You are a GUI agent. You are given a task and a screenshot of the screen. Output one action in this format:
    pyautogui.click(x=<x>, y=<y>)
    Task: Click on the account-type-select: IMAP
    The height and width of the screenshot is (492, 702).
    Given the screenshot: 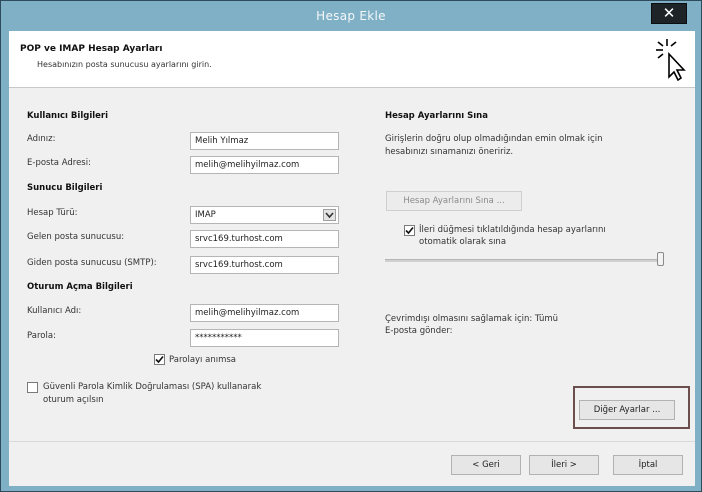 What is the action you would take?
    pyautogui.click(x=264, y=215)
    